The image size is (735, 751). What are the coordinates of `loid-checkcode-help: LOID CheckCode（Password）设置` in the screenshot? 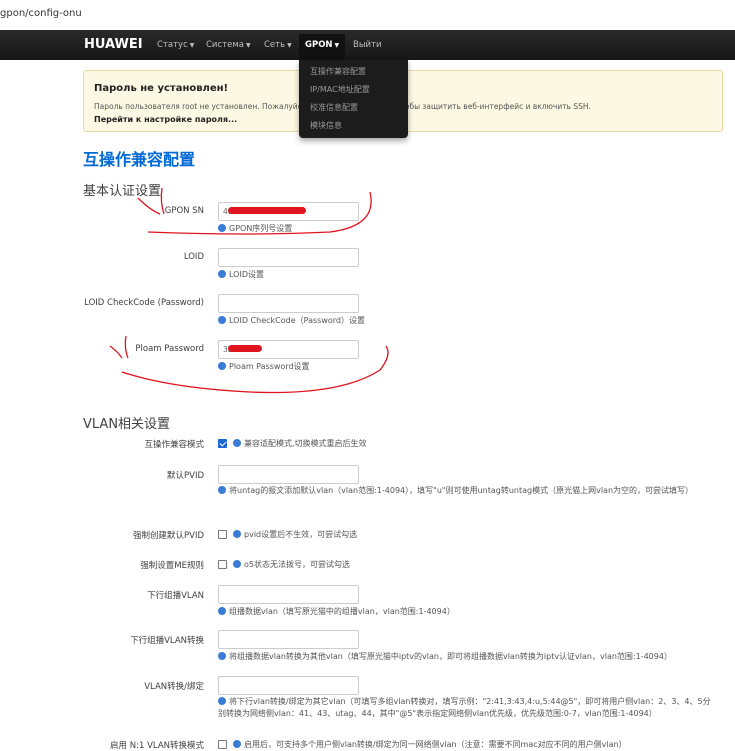 It's located at (291, 320).